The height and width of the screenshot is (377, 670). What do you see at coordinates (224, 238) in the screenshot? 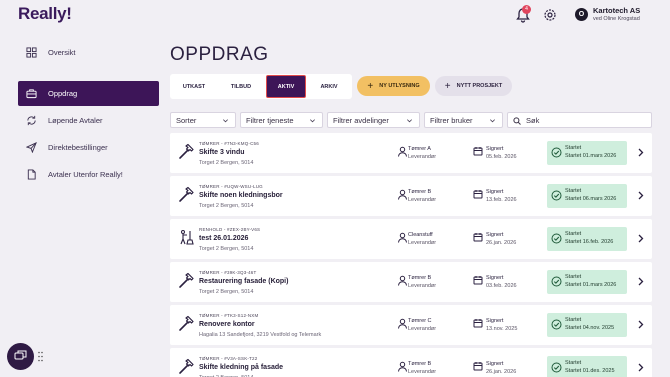
I see `job-title: test 26.01.2026` at bounding box center [224, 238].